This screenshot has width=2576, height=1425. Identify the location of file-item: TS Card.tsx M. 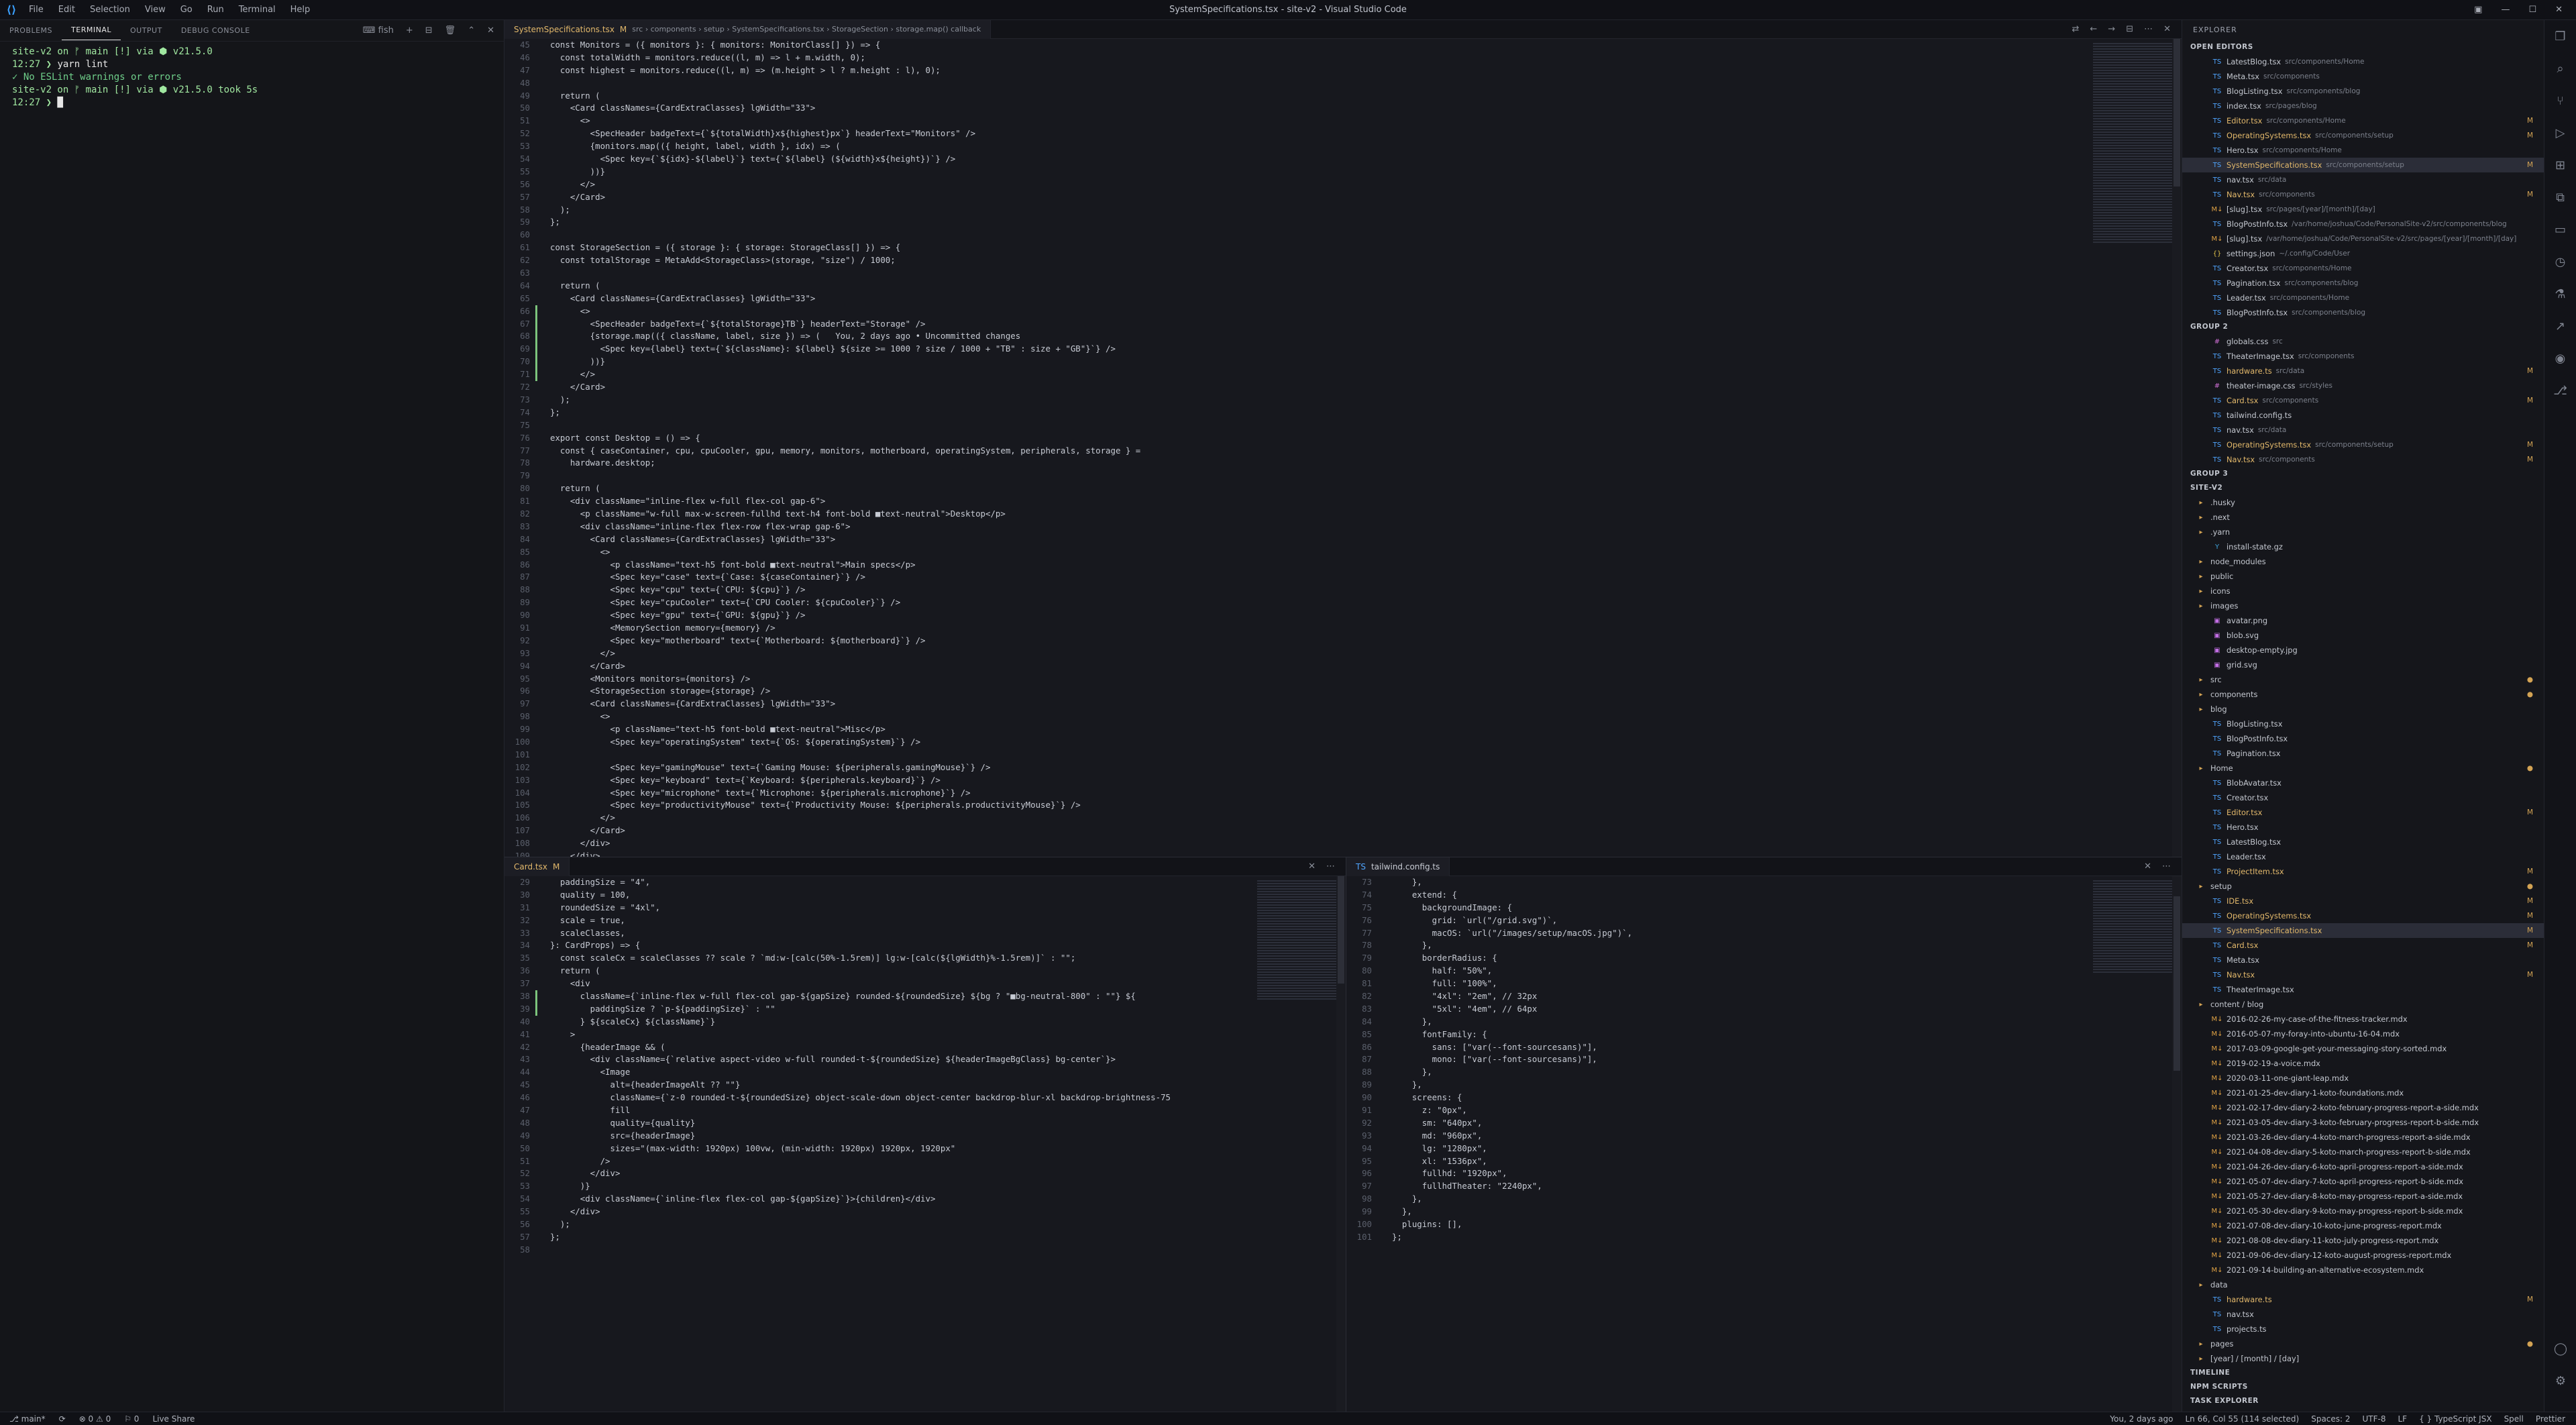
(2363, 945).